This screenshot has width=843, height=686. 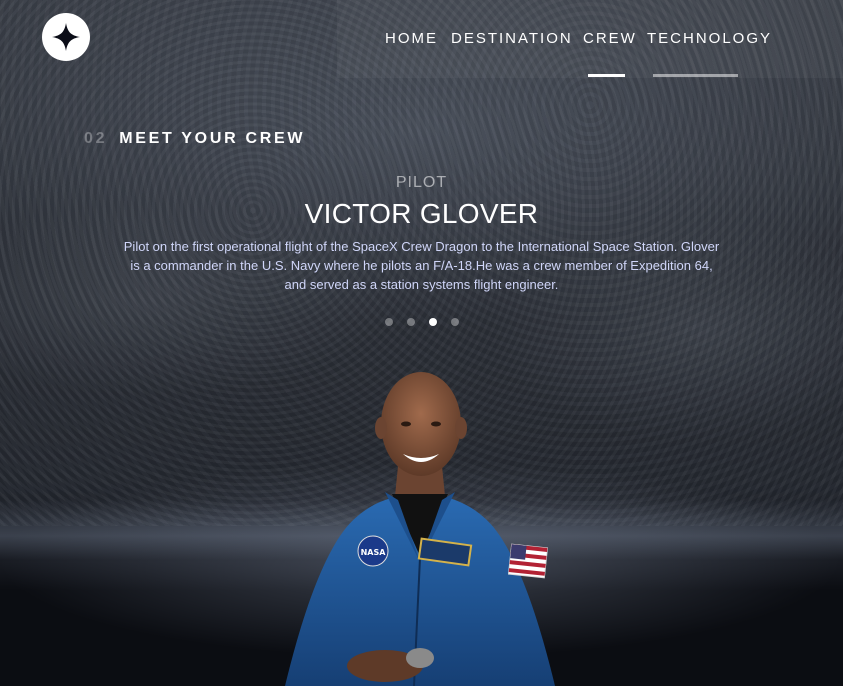 I want to click on nav-active-indicator, so click(x=606, y=75).